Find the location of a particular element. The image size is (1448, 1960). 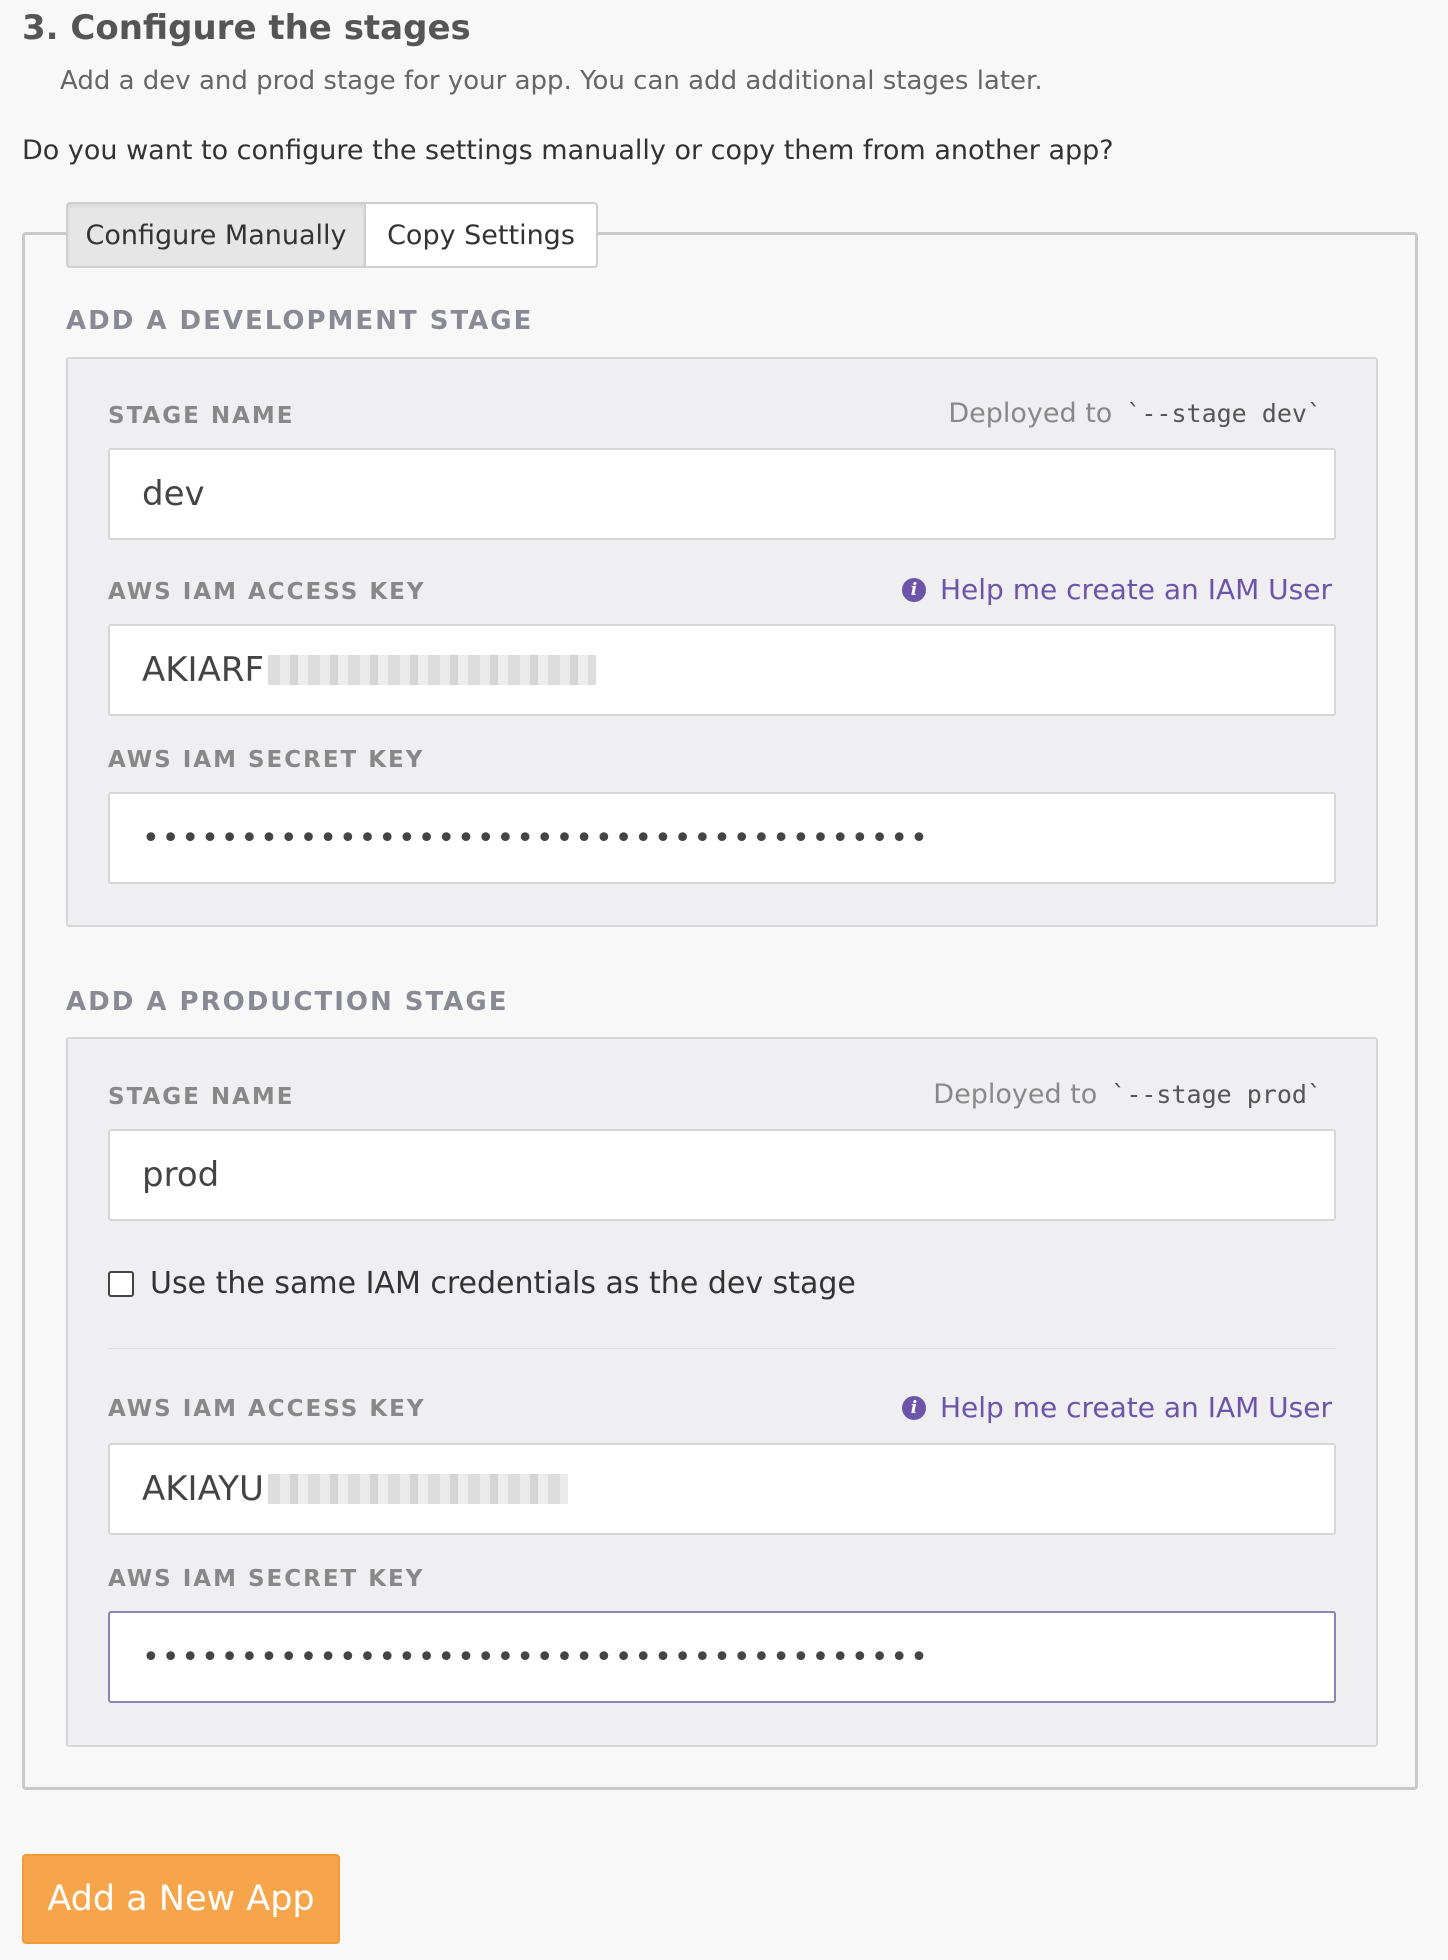

prod-deployed-prefix: Deployed to is located at coordinates (1015, 1094).